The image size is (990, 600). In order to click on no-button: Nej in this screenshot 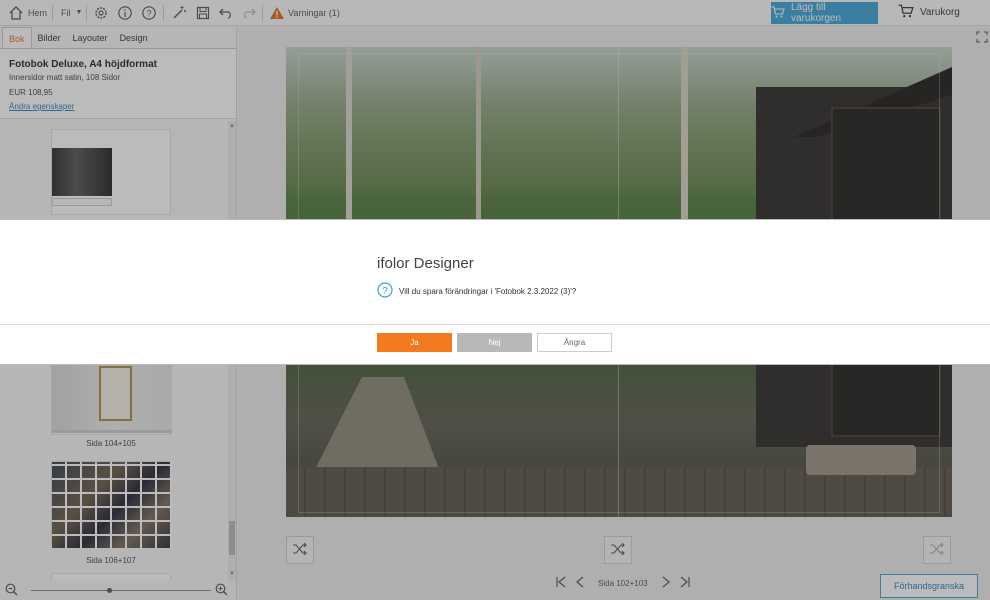, I will do `click(494, 342)`.